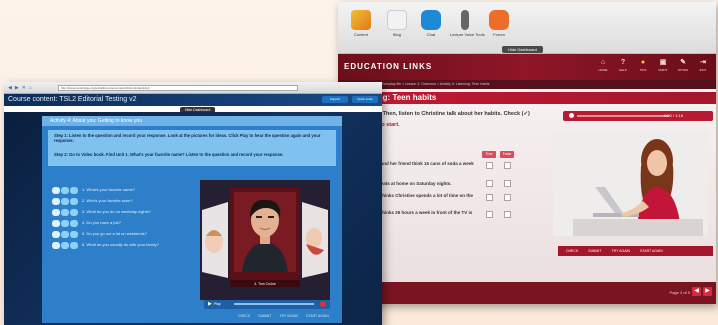  I want to click on activity-footer: CHECK SUBMIT TRY AGAIN START AGAIN, so click(283, 316).